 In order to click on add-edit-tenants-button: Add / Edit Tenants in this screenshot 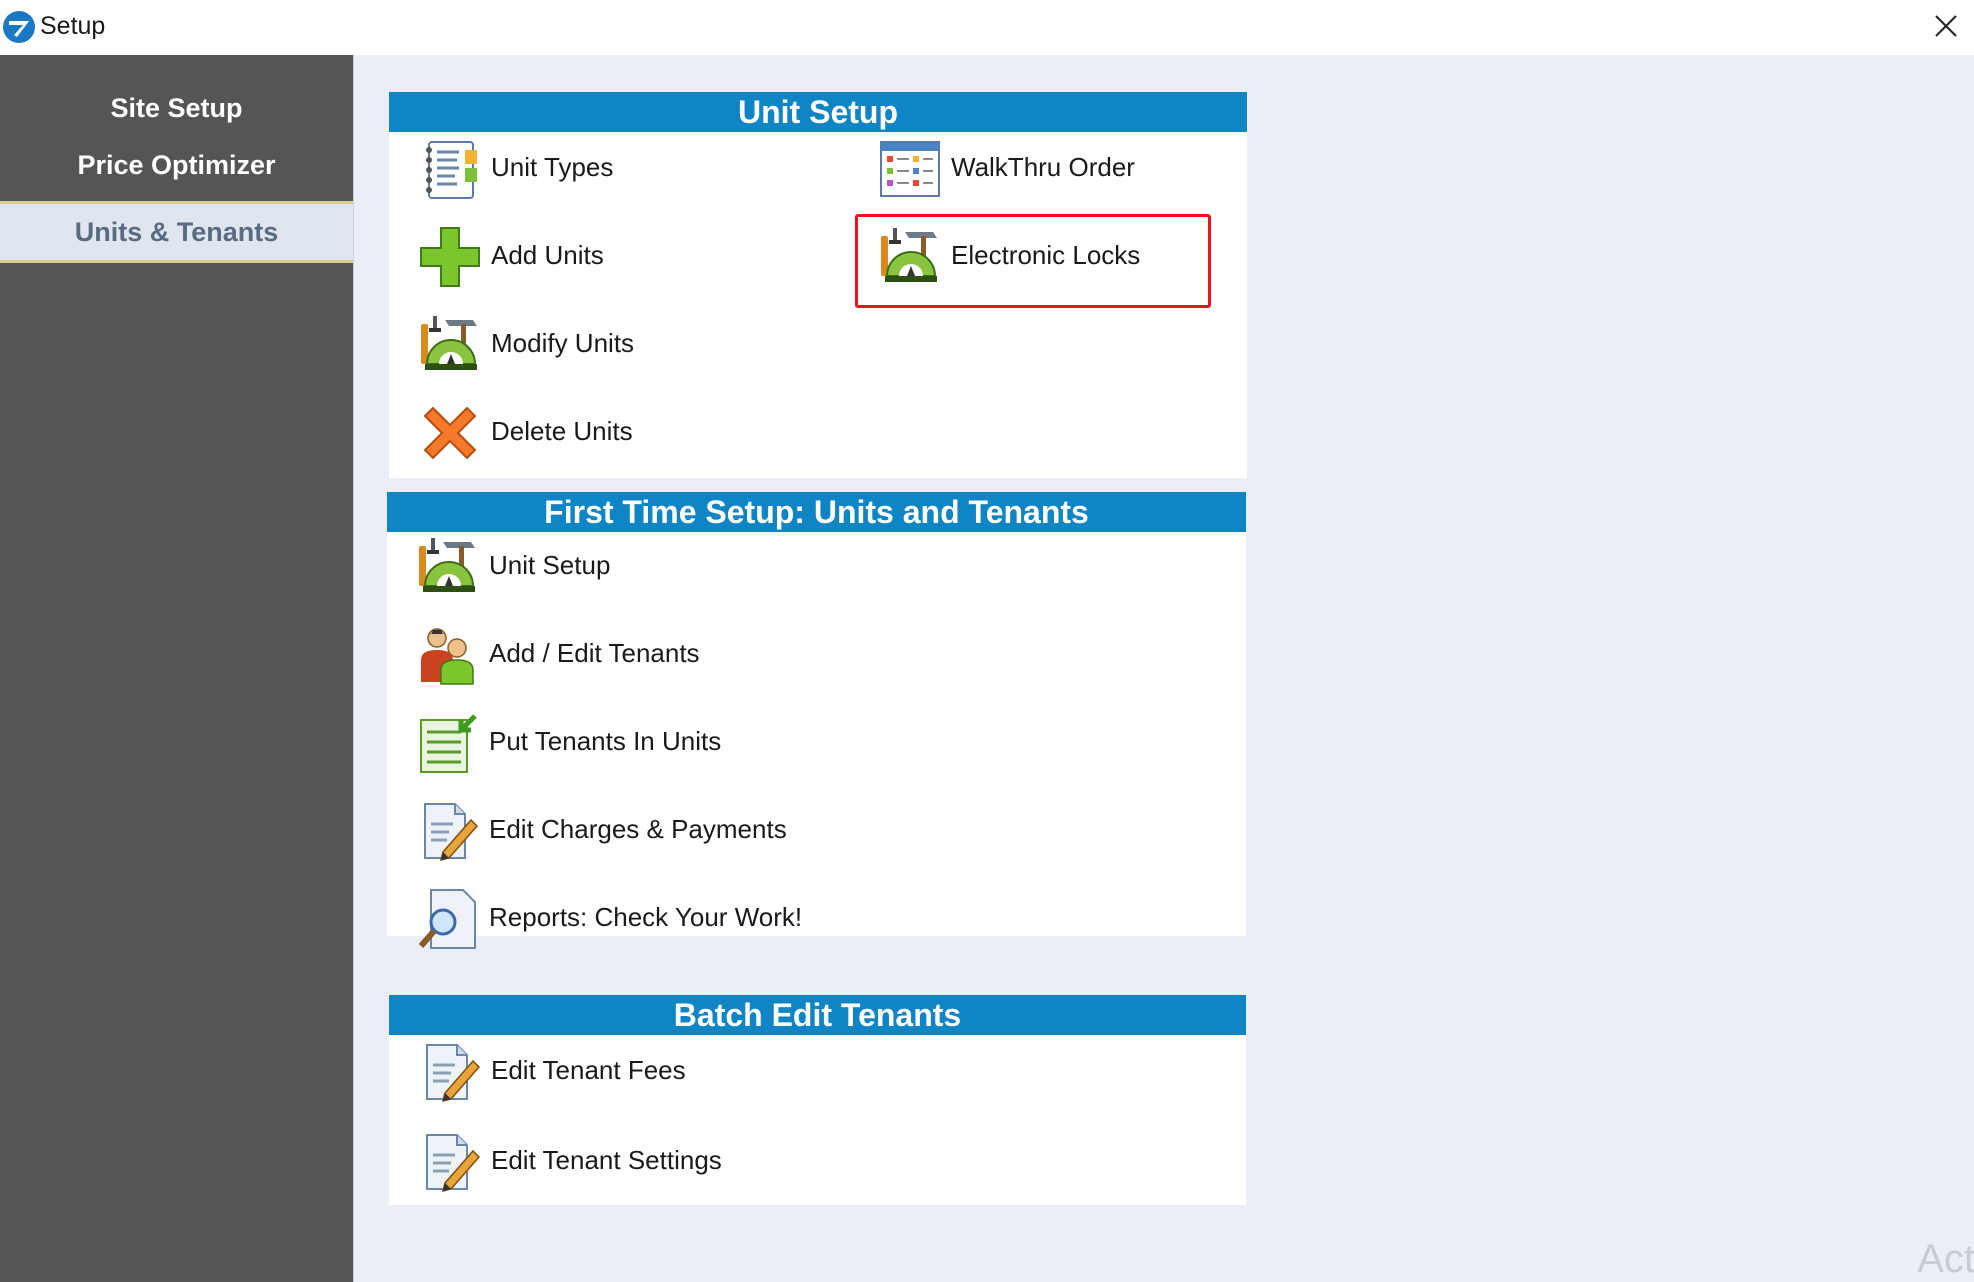, I will do `click(667, 659)`.